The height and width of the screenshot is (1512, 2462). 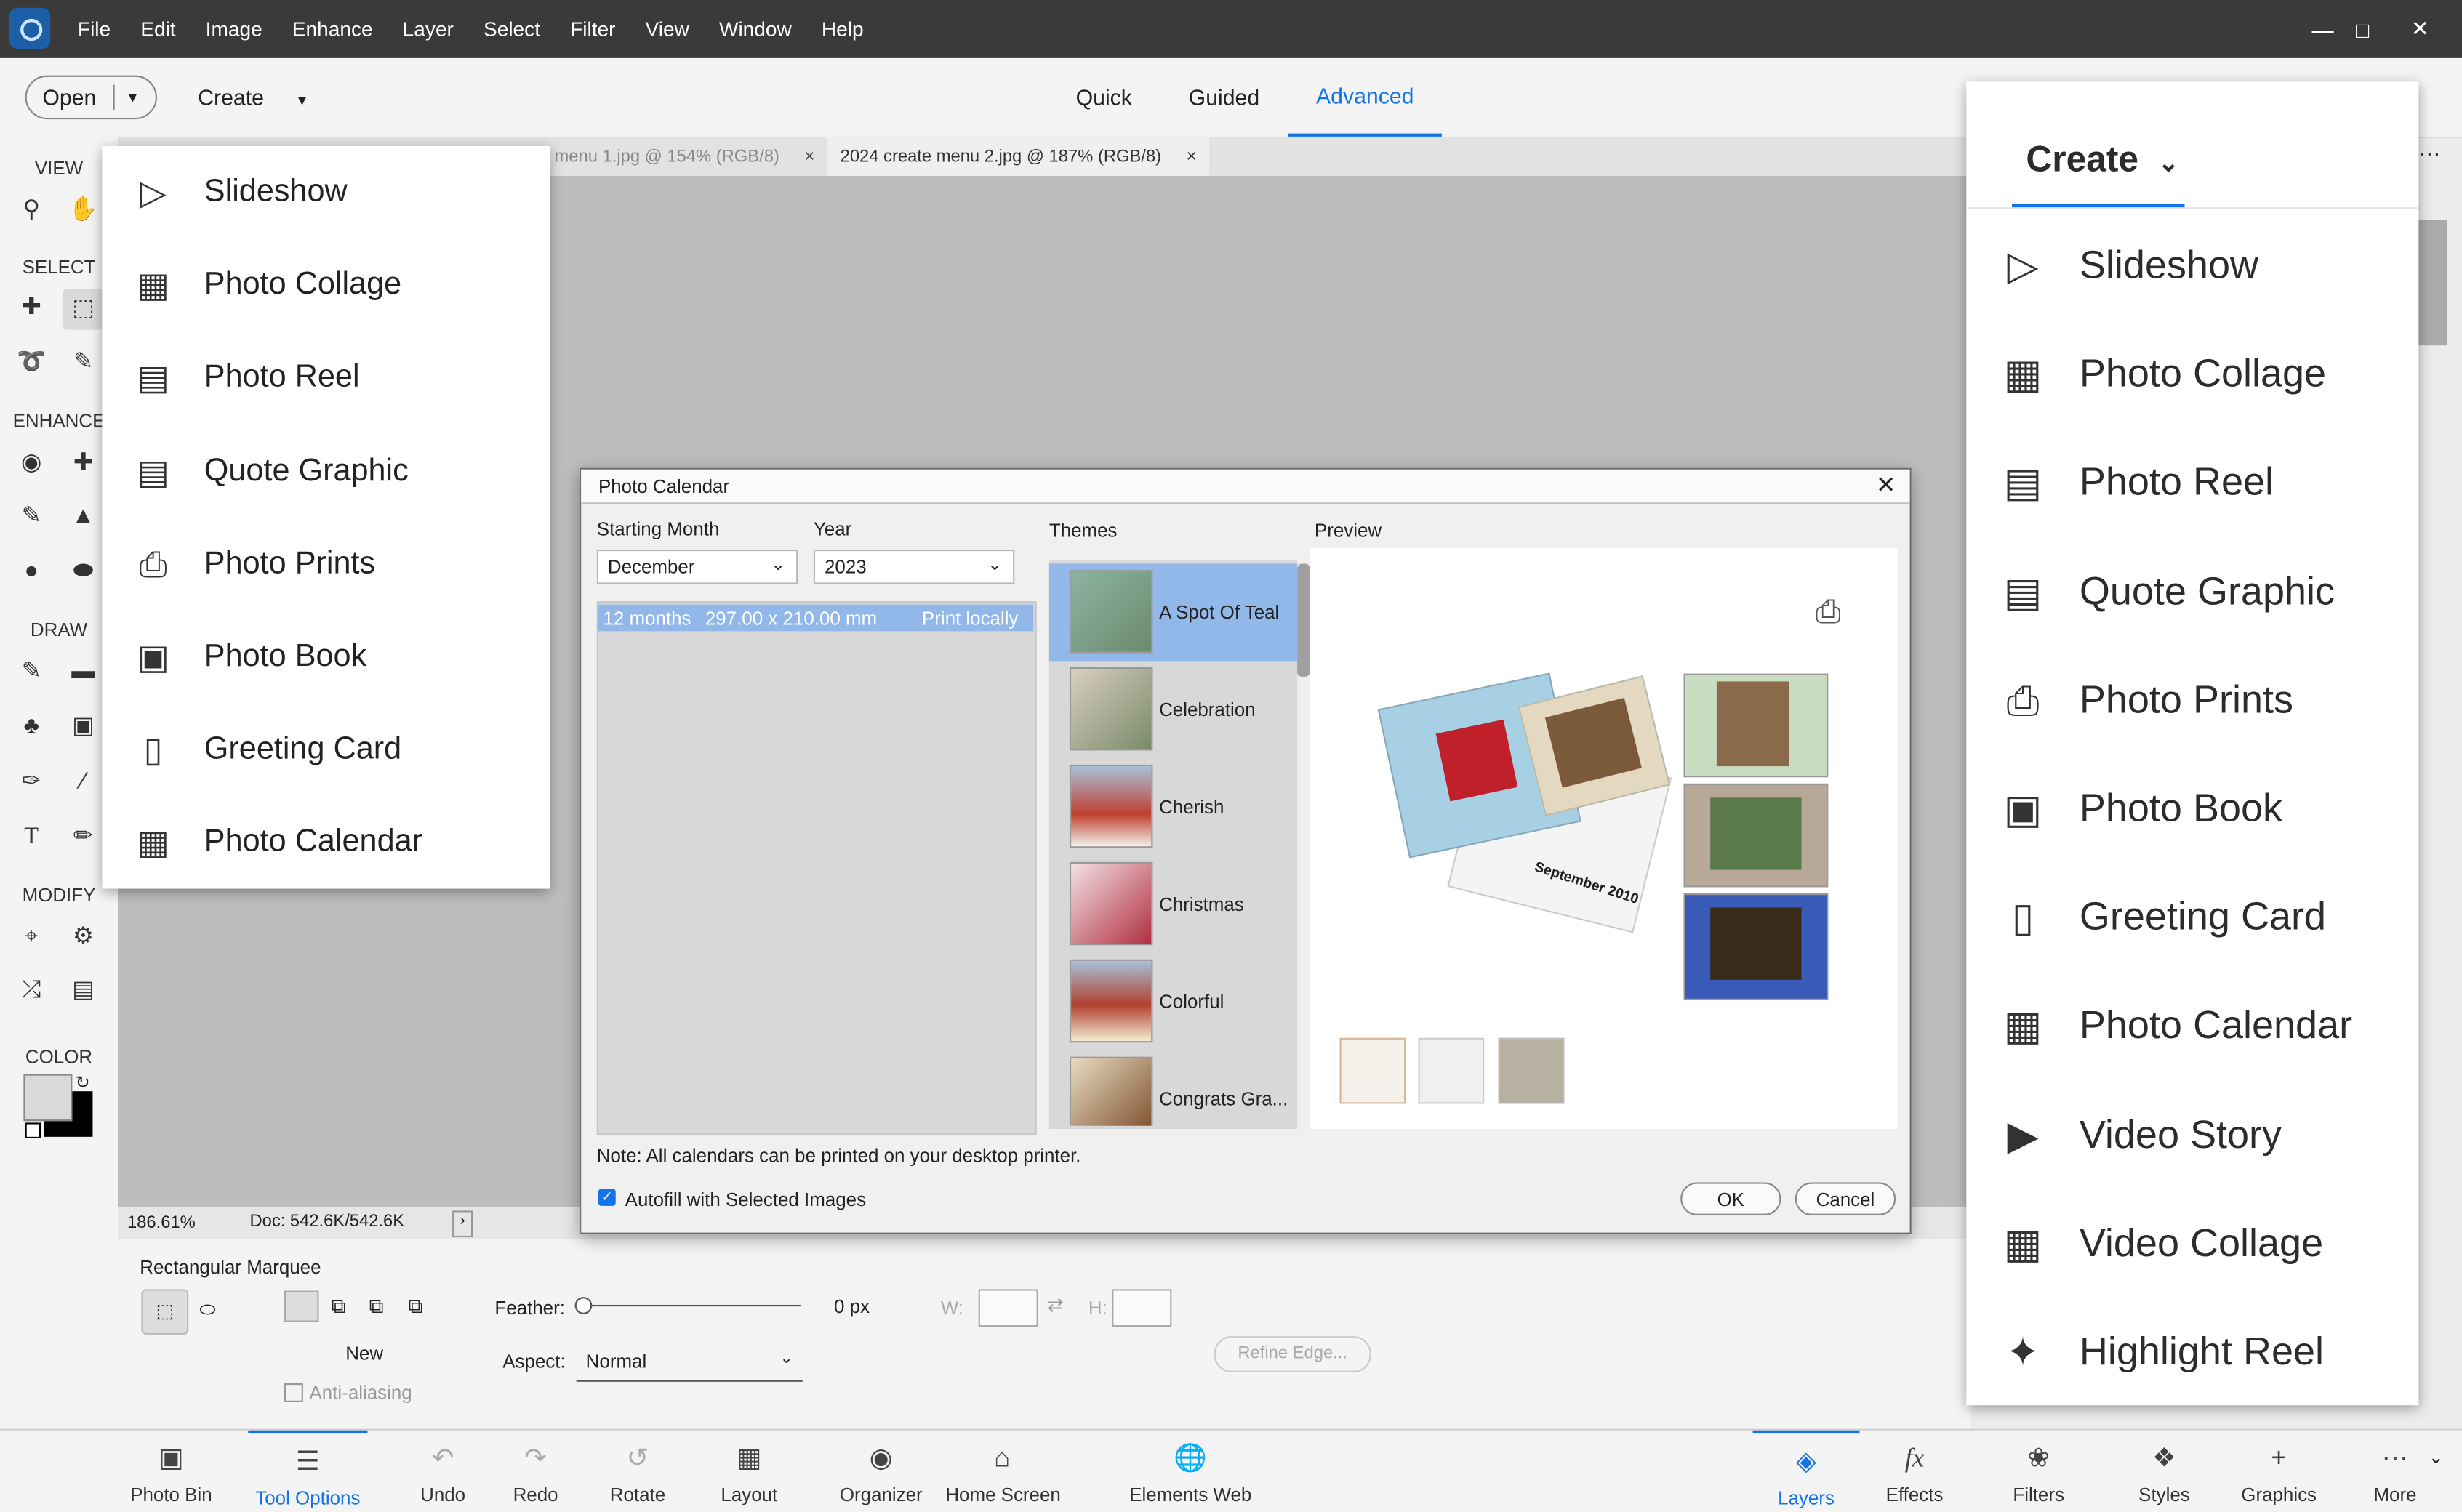 I want to click on eraser-icon: ▬, so click(x=84, y=672).